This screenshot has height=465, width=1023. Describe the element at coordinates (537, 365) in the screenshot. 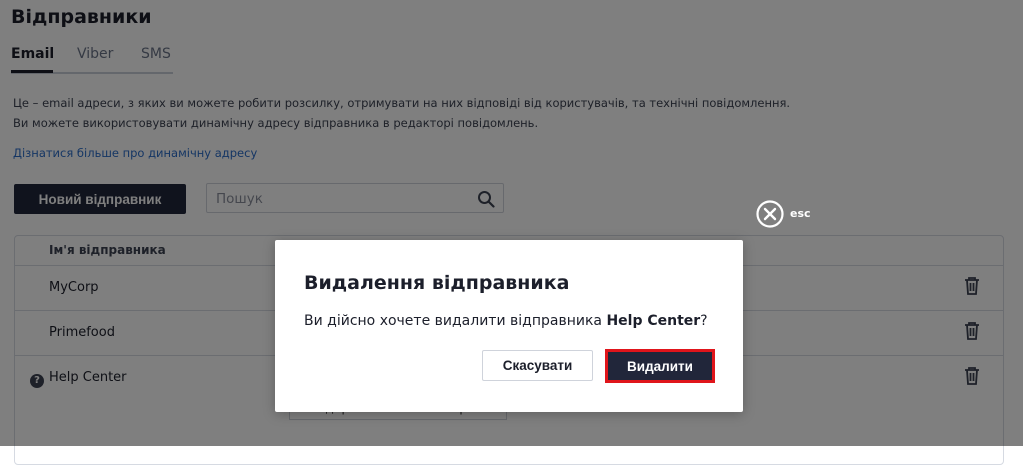

I see `cancel-button: Скасувати` at that location.